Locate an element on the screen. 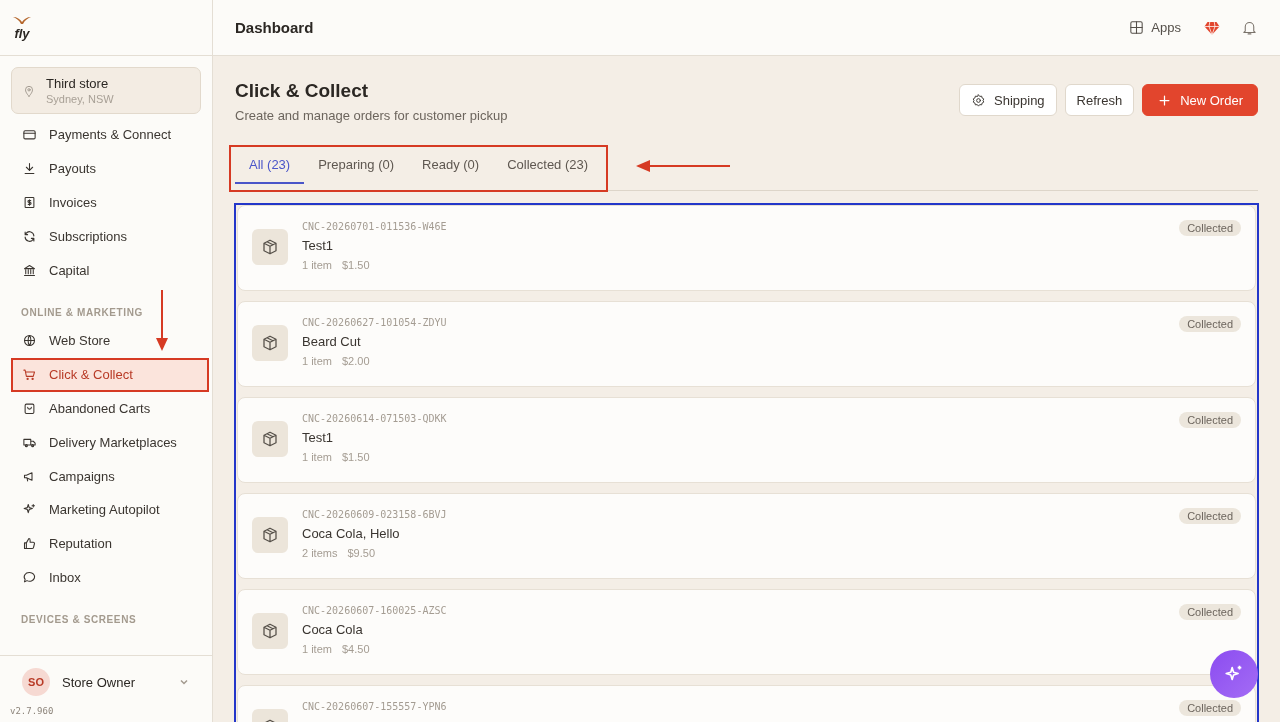 Image resolution: width=1280 pixels, height=722 pixels. logo: fly is located at coordinates (22, 27).